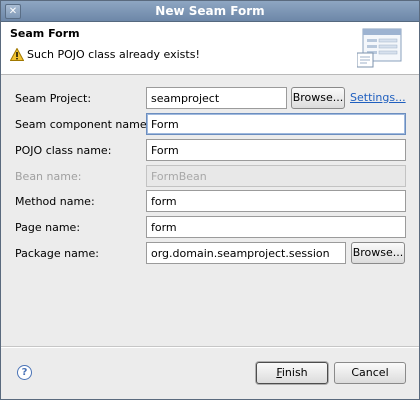  Describe the element at coordinates (210, 347) in the screenshot. I see `footer-separator` at that location.